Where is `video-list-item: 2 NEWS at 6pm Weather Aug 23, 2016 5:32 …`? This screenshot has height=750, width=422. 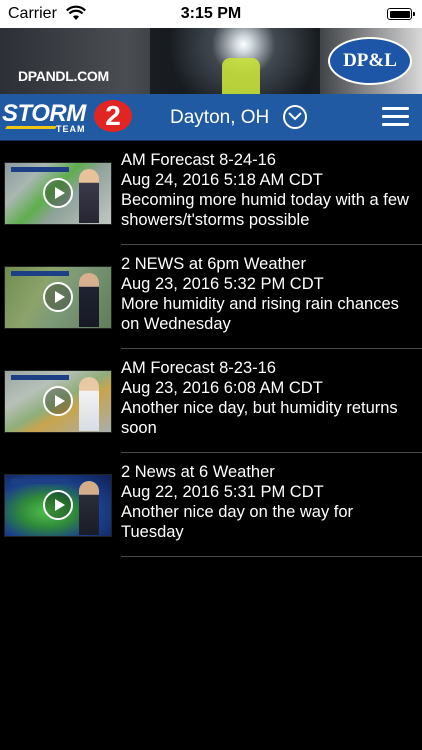
video-list-item: 2 NEWS at 6pm Weather Aug 23, 2016 5:32 … is located at coordinates (211, 297).